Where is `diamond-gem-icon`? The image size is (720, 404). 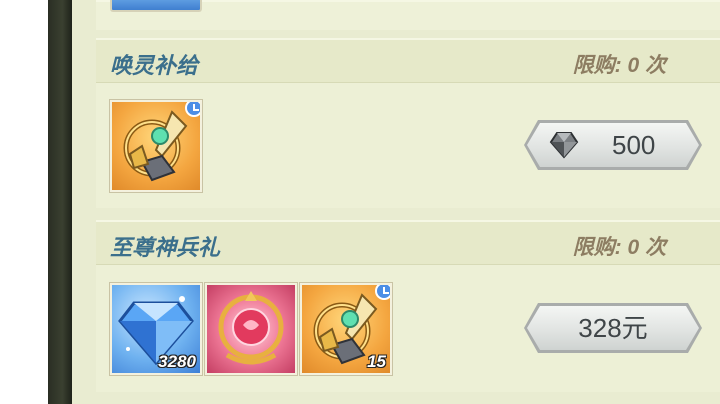
diamond-gem-icon is located at coordinates (564, 145).